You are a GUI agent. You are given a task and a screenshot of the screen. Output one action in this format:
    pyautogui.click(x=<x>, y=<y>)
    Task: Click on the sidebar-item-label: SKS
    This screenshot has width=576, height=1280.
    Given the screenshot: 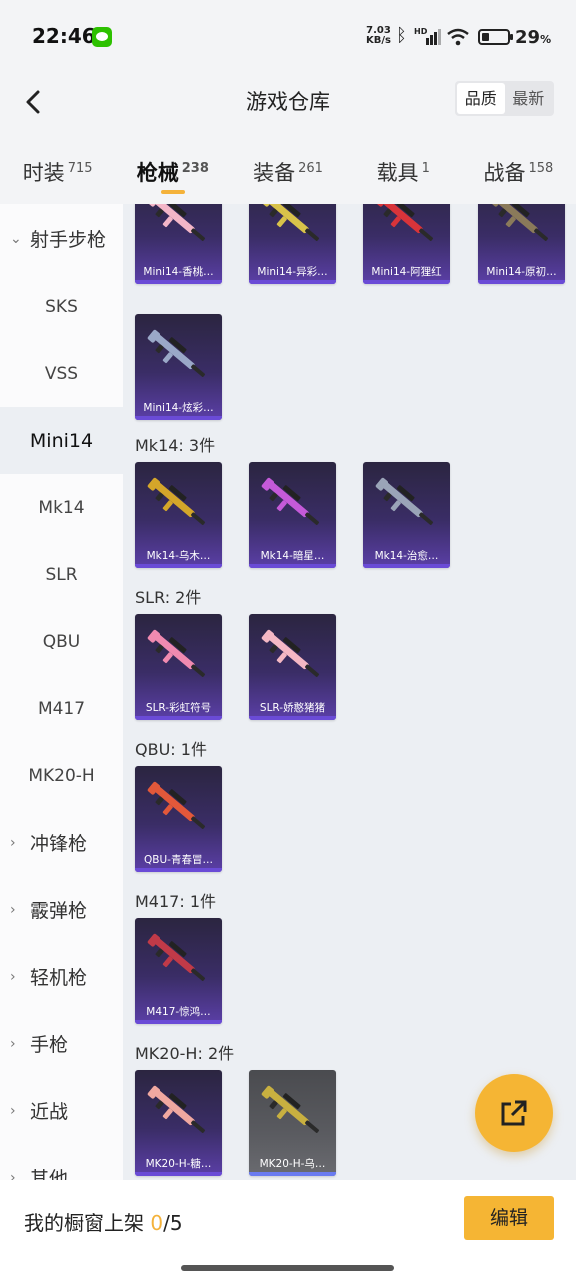 What is the action you would take?
    pyautogui.click(x=61, y=306)
    